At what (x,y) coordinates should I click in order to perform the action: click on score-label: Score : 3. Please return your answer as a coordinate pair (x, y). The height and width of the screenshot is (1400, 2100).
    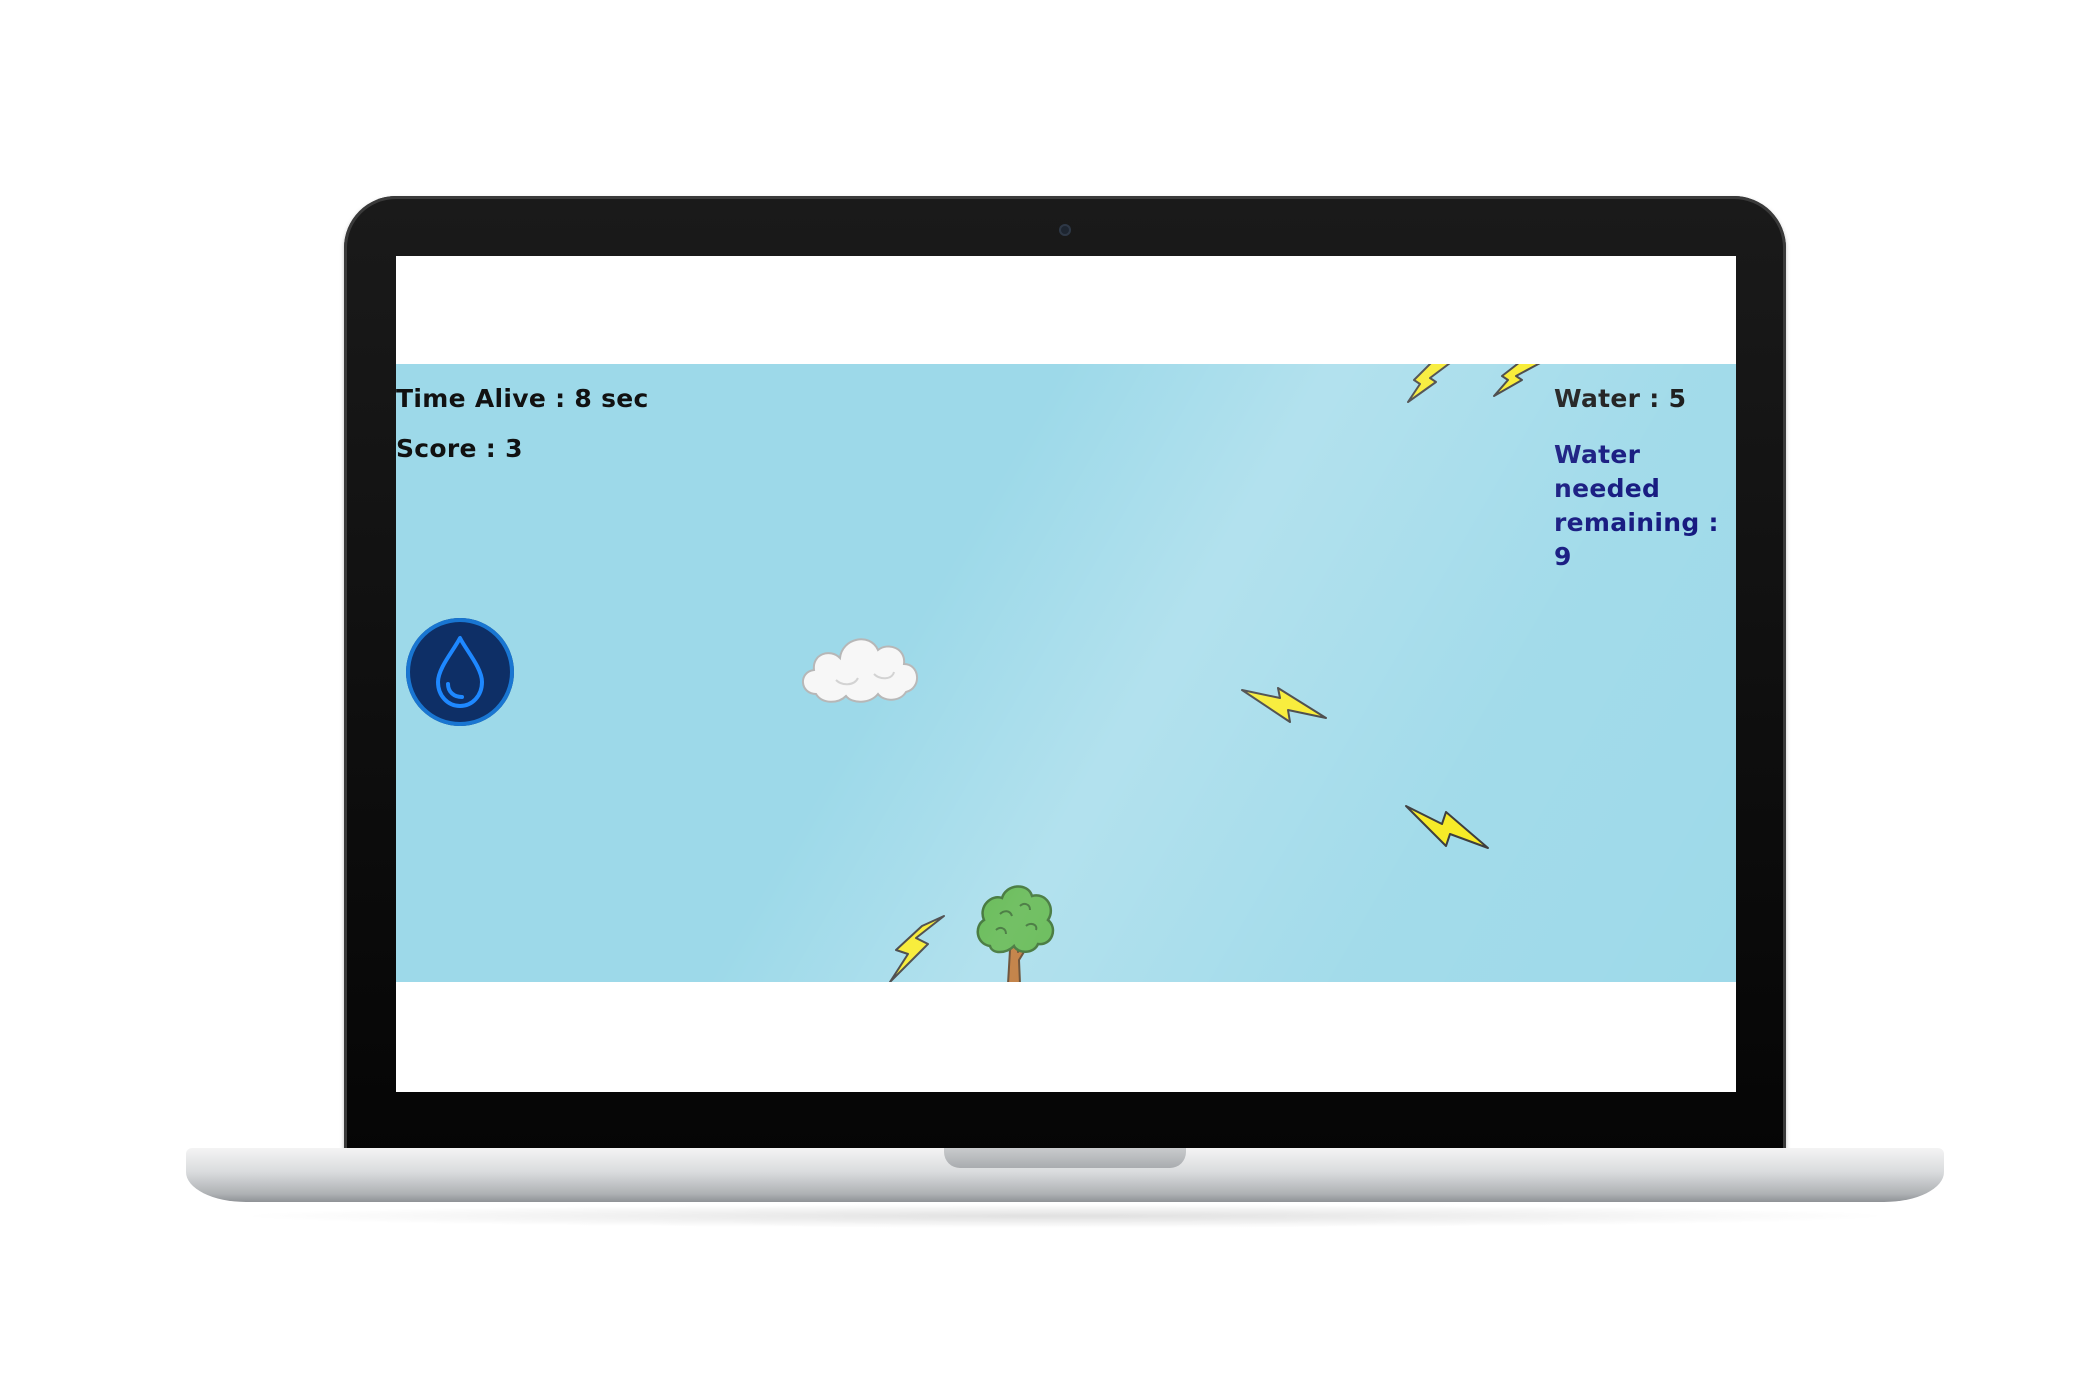
    Looking at the image, I should click on (459, 448).